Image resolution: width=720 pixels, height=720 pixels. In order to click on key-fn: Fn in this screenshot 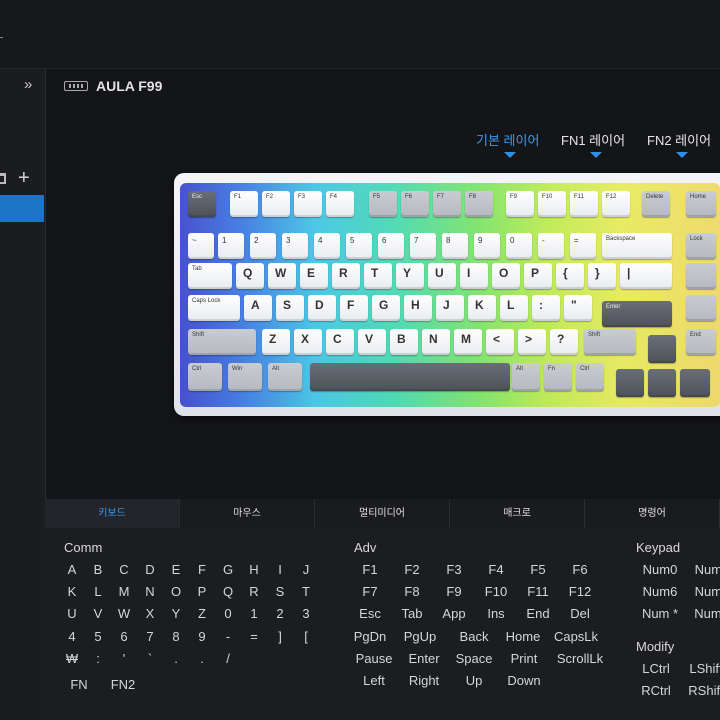, I will do `click(558, 377)`.